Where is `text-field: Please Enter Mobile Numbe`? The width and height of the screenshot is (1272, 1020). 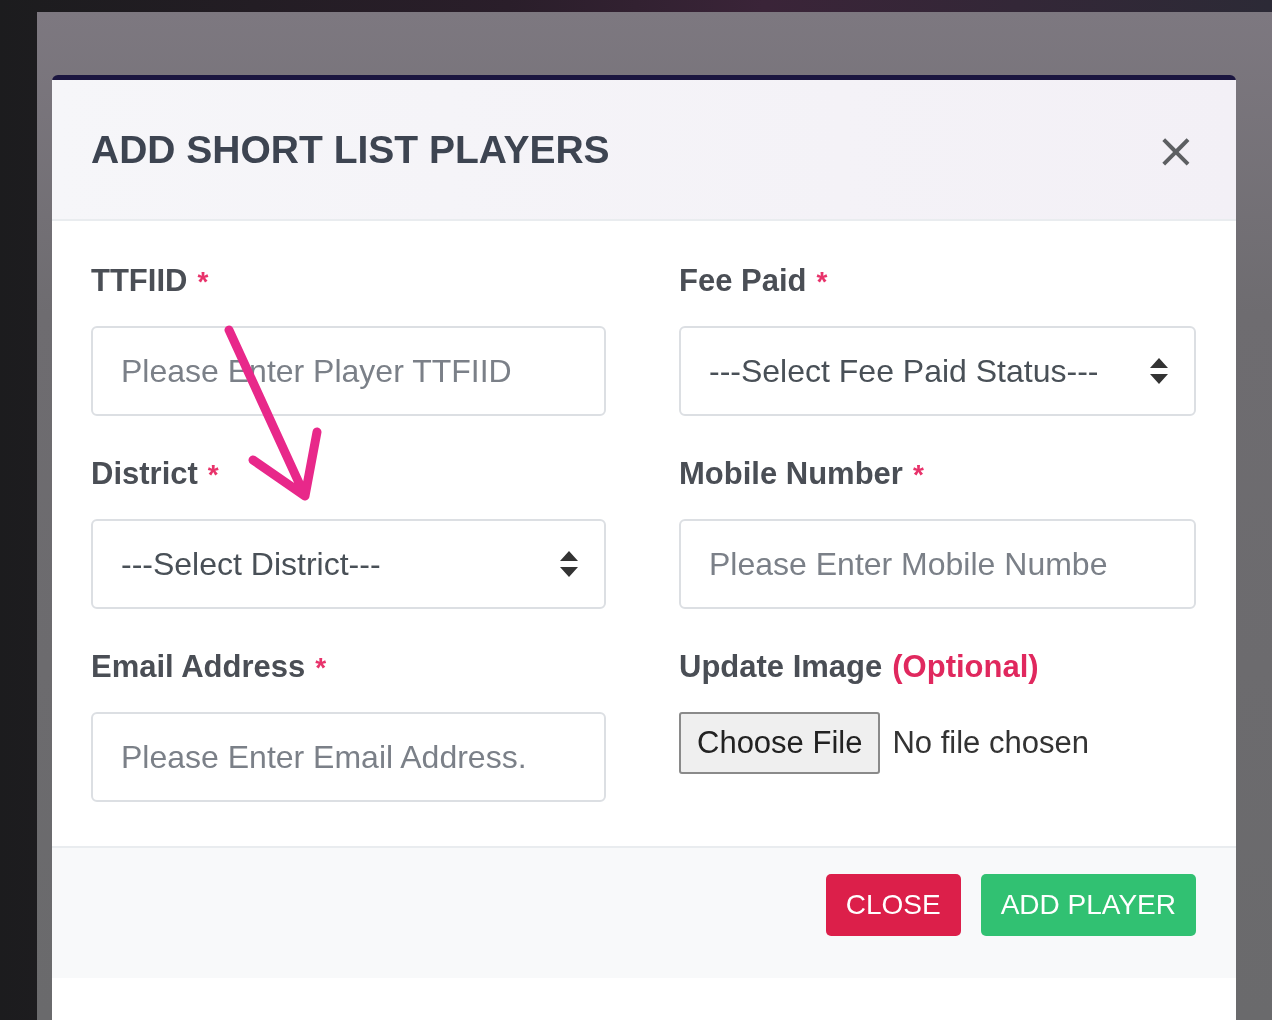 text-field: Please Enter Mobile Numbe is located at coordinates (937, 564).